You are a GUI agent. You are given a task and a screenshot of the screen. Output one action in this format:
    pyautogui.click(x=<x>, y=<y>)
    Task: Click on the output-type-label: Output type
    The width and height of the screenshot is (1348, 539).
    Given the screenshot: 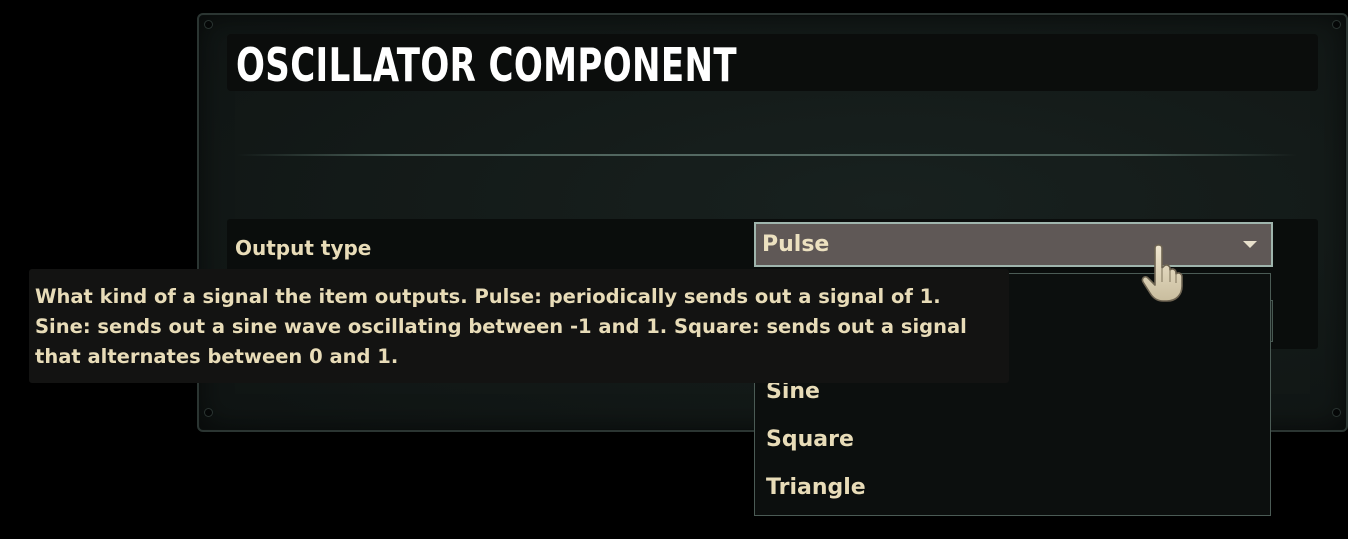 What is the action you would take?
    pyautogui.click(x=303, y=248)
    